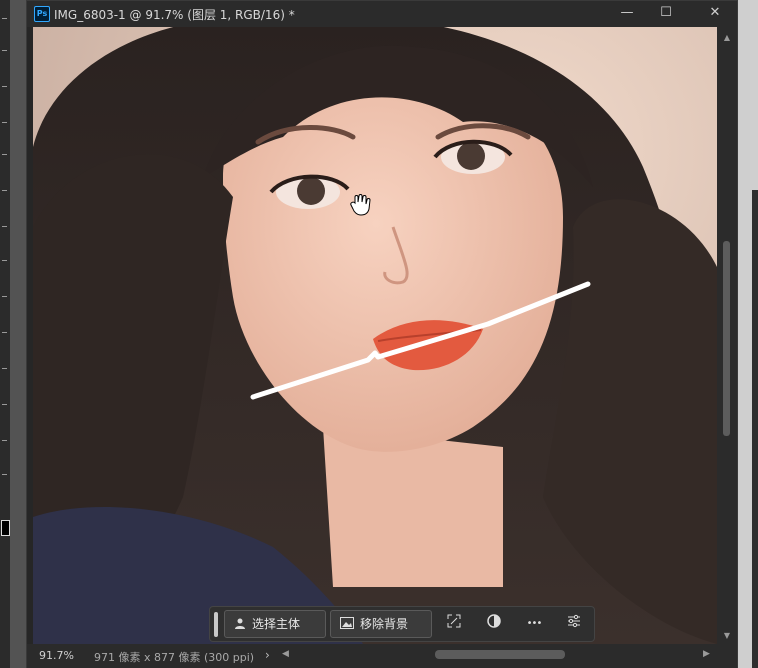 The image size is (758, 668). What do you see at coordinates (267, 655) in the screenshot?
I see `status-menu-arrow-icon: ›` at bounding box center [267, 655].